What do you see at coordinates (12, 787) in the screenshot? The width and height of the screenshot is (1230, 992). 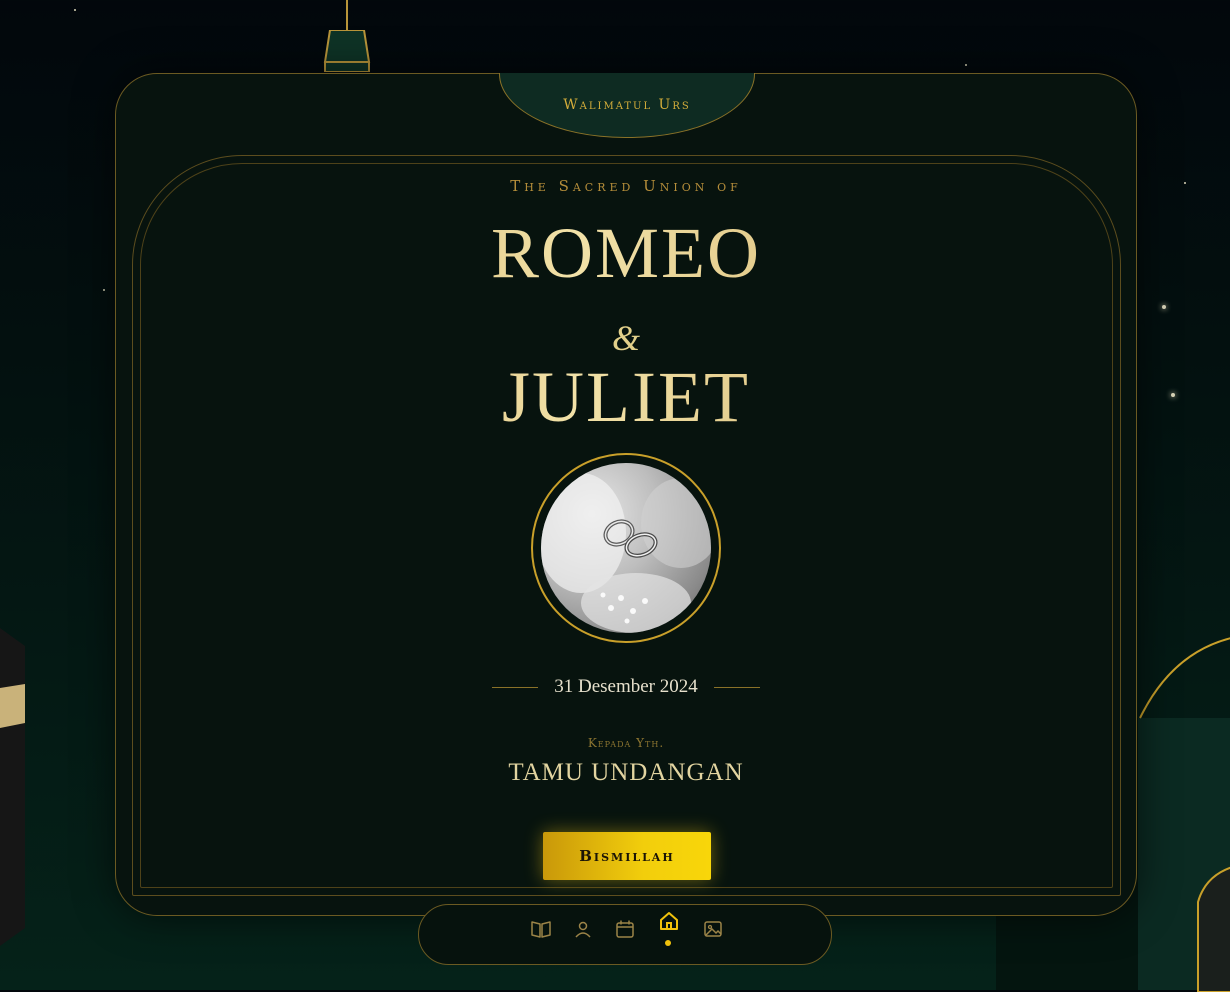 I see `kaaba-icon` at bounding box center [12, 787].